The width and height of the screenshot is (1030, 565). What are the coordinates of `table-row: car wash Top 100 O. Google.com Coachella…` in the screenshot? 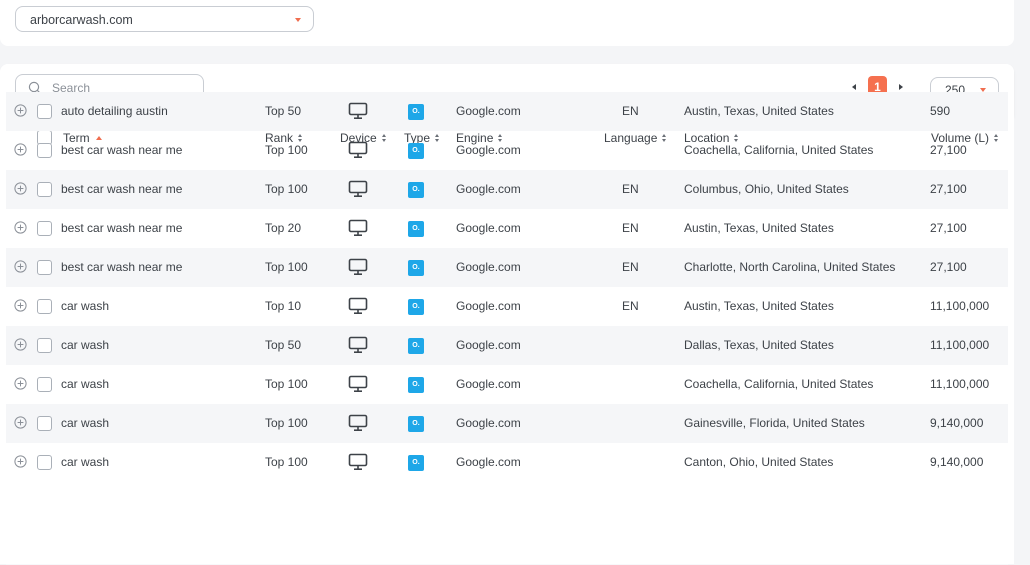 It's located at (507, 384).